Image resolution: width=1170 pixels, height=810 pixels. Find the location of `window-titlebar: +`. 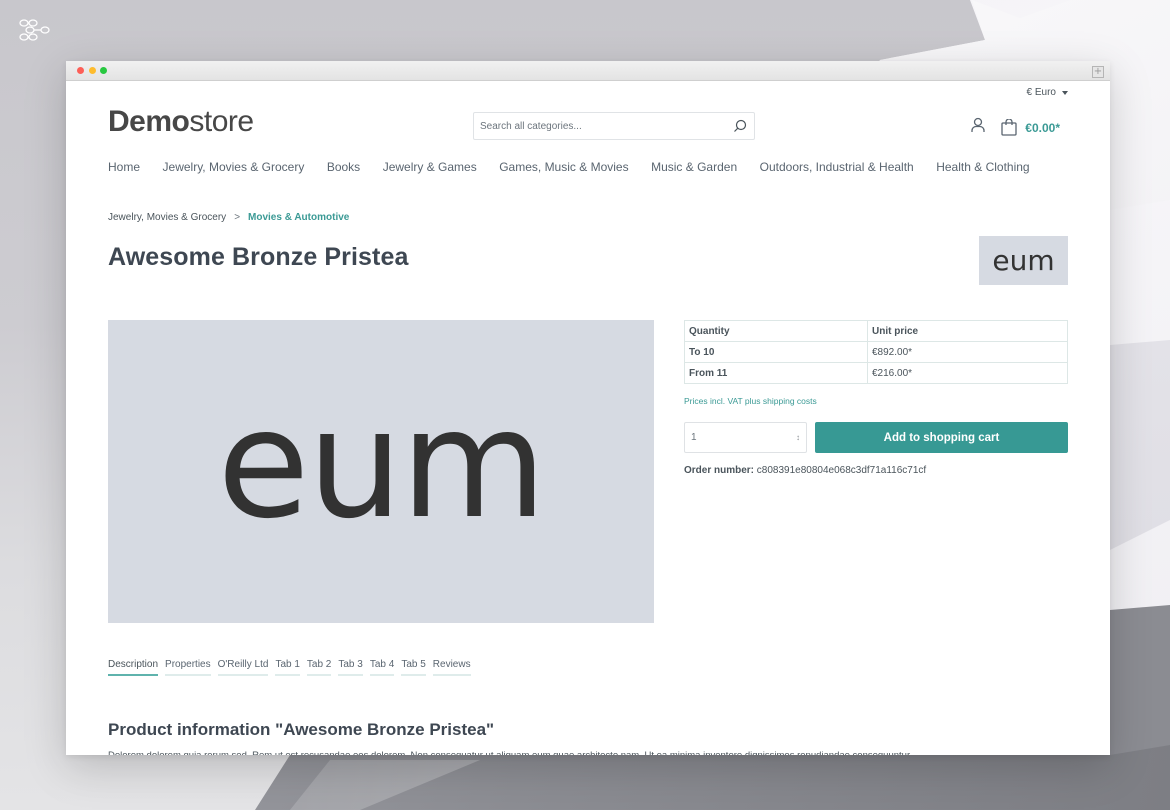

window-titlebar: + is located at coordinates (588, 71).